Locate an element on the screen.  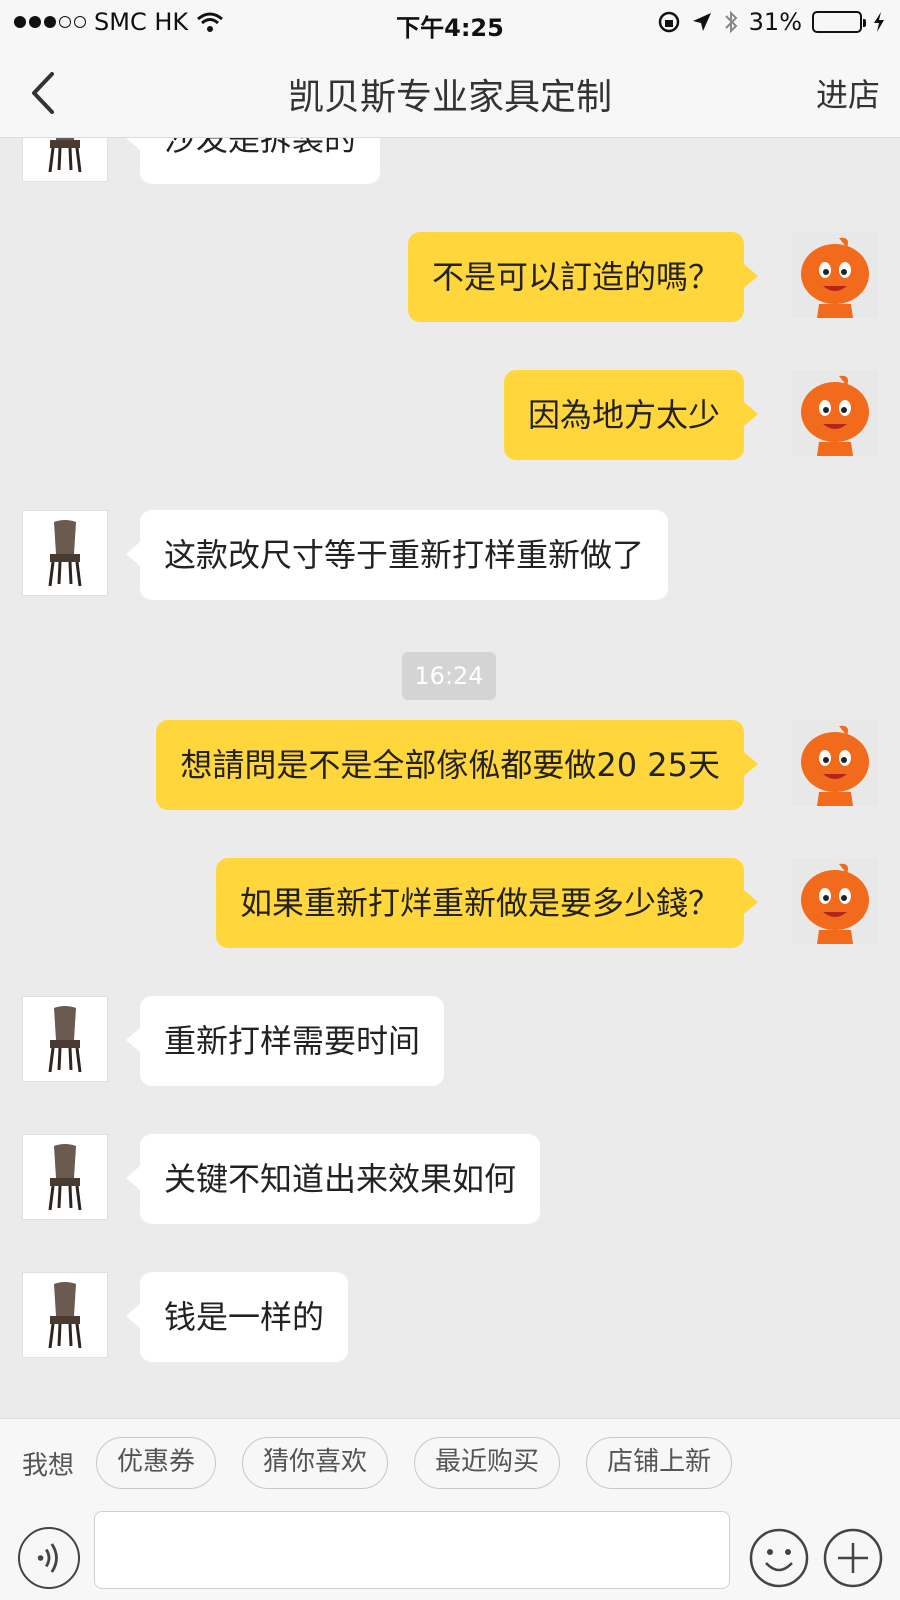
incoming-message: 这款改尺寸等于重新打样重新做了 is located at coordinates (397, 555).